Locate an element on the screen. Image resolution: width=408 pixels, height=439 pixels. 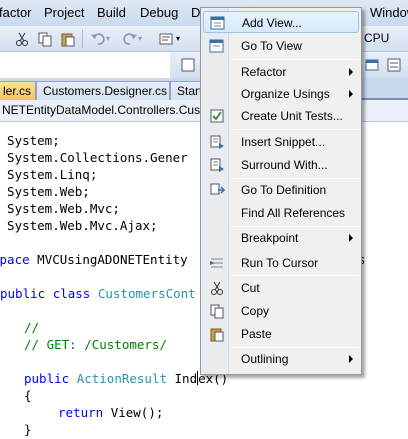
keyword: space is located at coordinates (15, 259).